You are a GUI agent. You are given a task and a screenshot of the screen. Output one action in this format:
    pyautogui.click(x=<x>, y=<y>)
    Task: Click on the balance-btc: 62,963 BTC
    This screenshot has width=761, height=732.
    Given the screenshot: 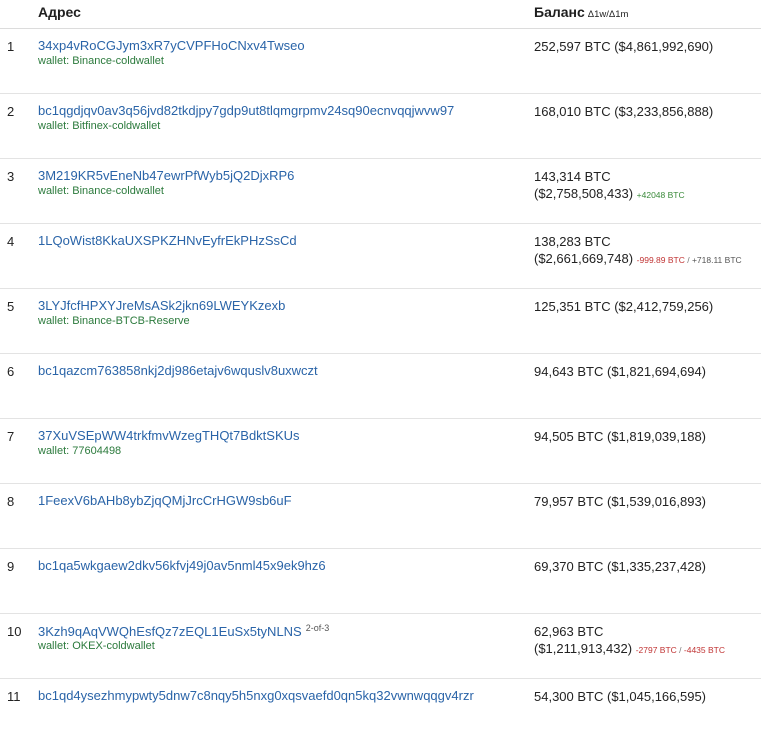 What is the action you would take?
    pyautogui.click(x=569, y=631)
    